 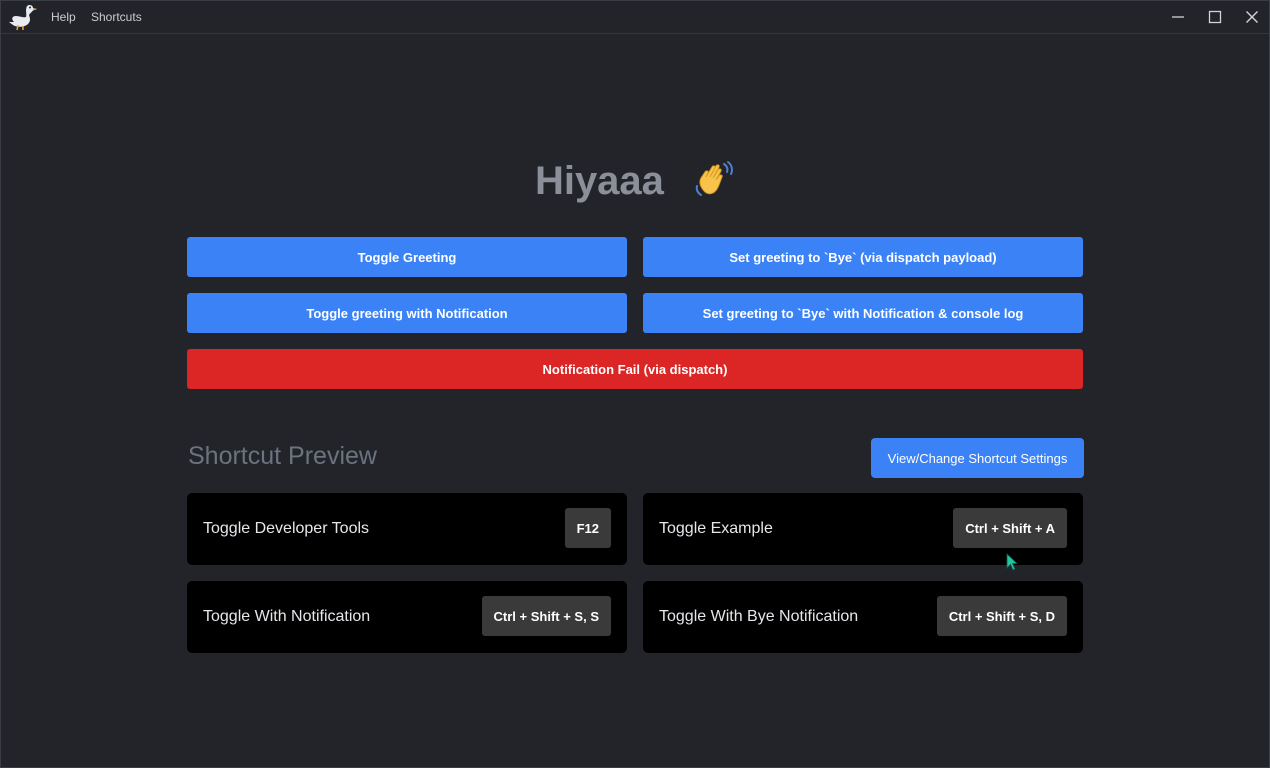 I want to click on maximize-icon, so click(x=1215, y=17).